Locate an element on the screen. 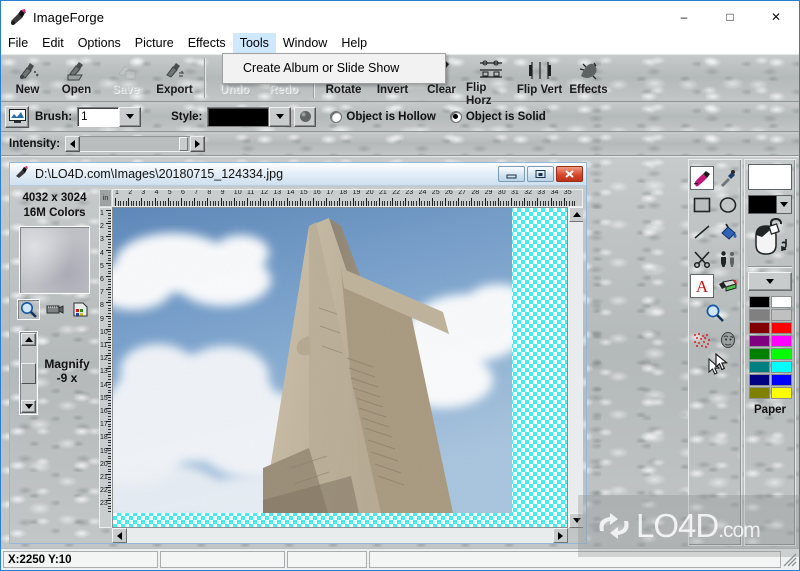 This screenshot has width=800, height=571. style-color-combo is located at coordinates (249, 116).